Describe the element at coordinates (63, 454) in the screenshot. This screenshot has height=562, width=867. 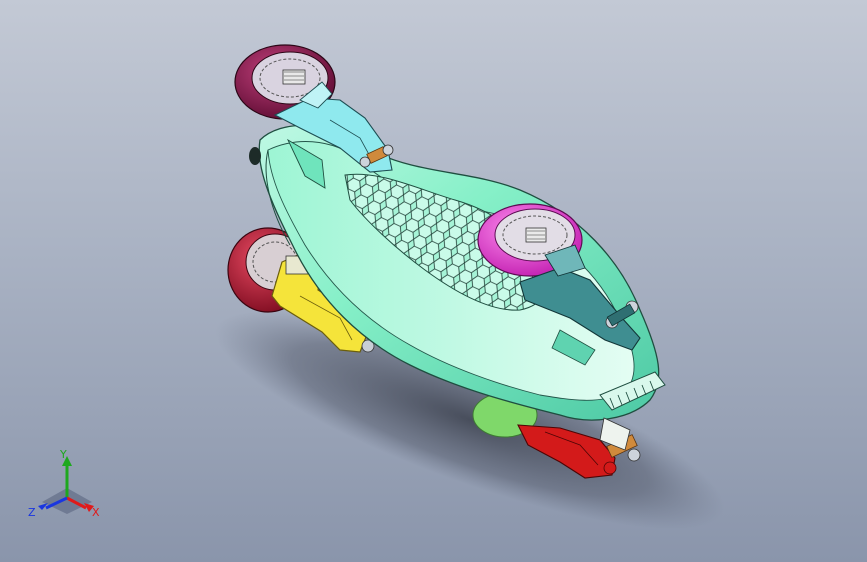
I see `y-axis-label: Y` at that location.